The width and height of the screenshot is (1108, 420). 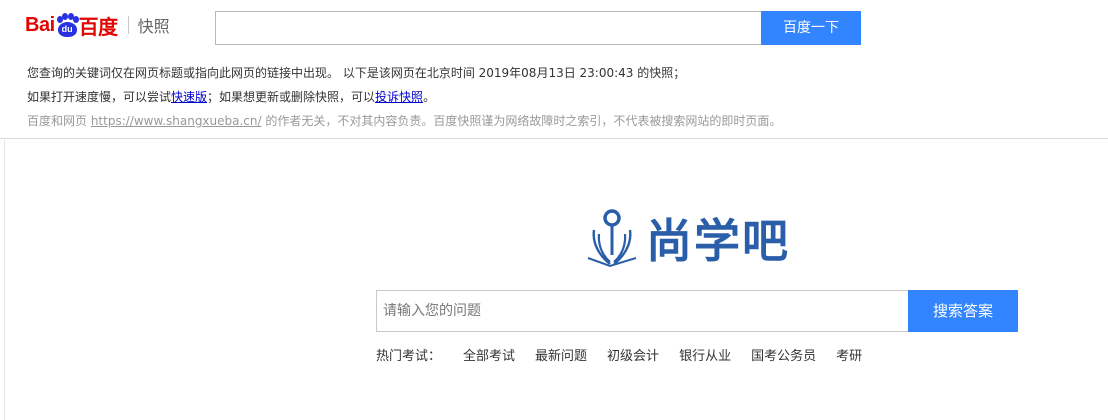 I want to click on baidu-search-input, so click(x=488, y=28).